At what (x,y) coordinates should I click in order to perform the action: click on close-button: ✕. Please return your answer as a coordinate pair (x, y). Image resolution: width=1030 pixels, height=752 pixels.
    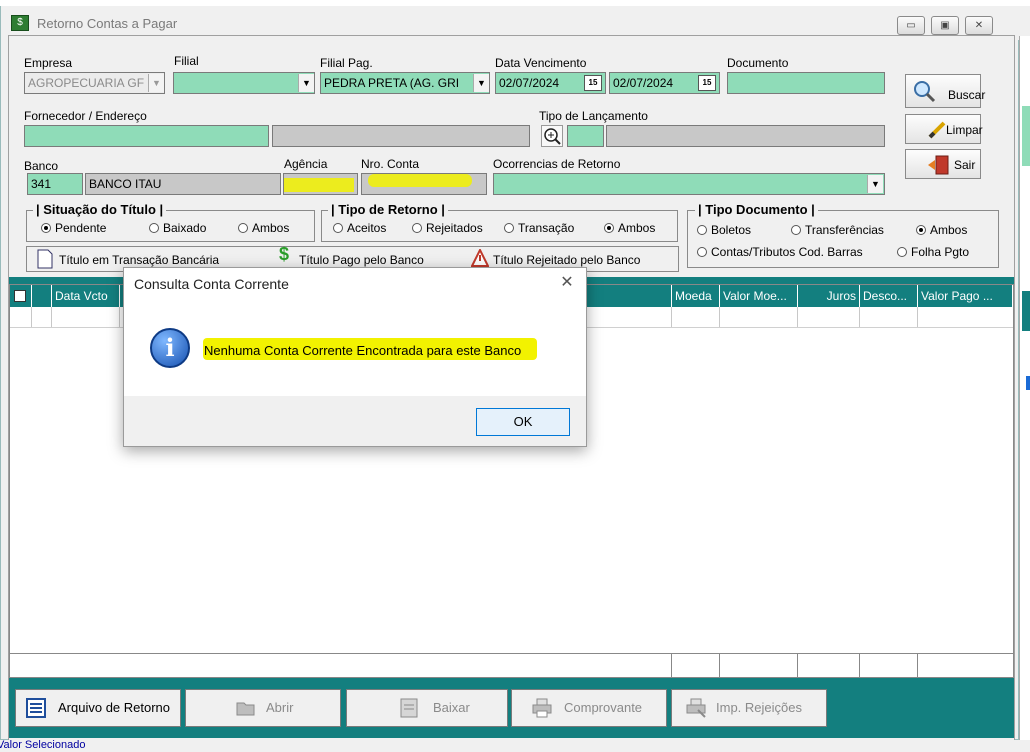
    Looking at the image, I should click on (979, 25).